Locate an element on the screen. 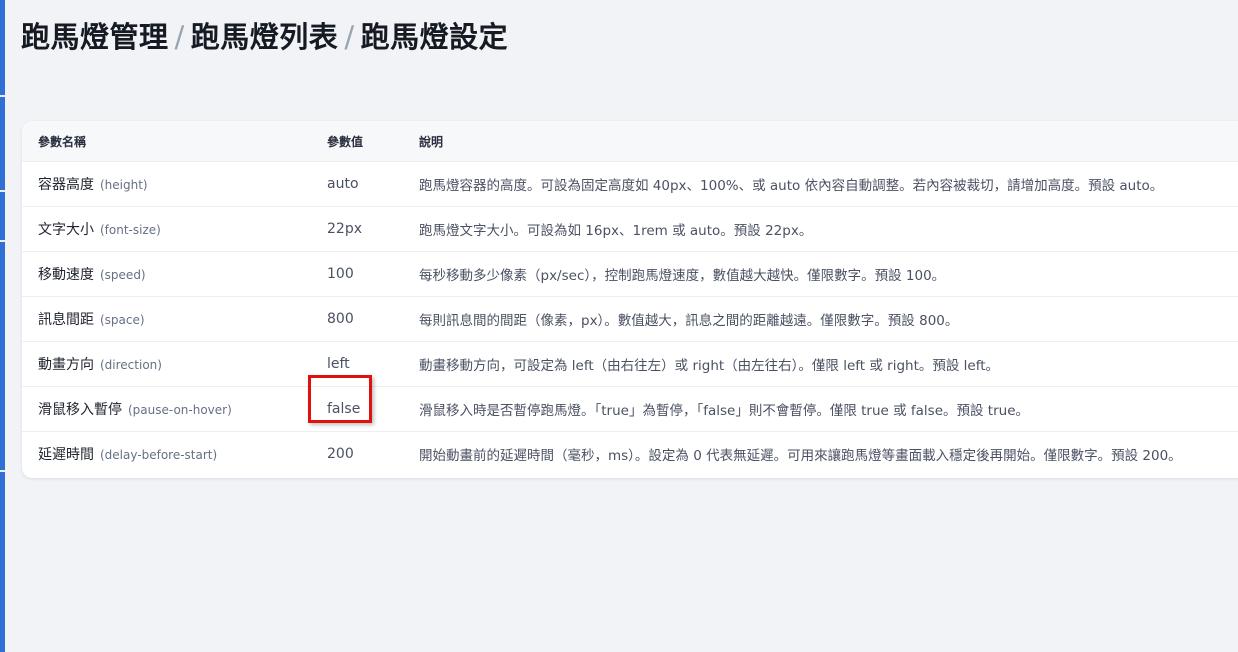 The height and width of the screenshot is (652, 1238). param-name: 移動速度 is located at coordinates (66, 275).